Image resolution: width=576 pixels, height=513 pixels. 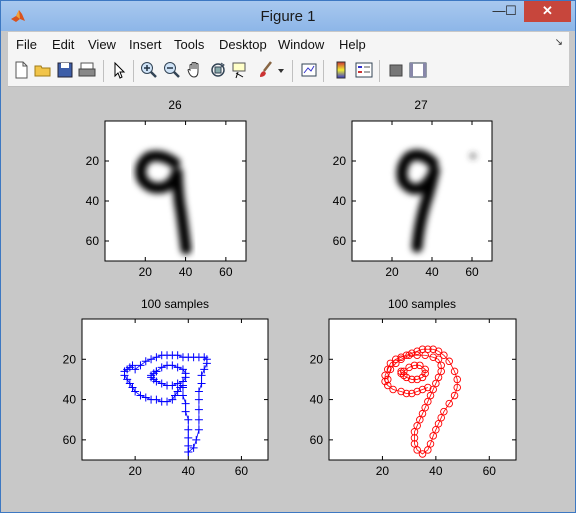 What do you see at coordinates (145, 44) in the screenshot?
I see `menu-insert: Insert` at bounding box center [145, 44].